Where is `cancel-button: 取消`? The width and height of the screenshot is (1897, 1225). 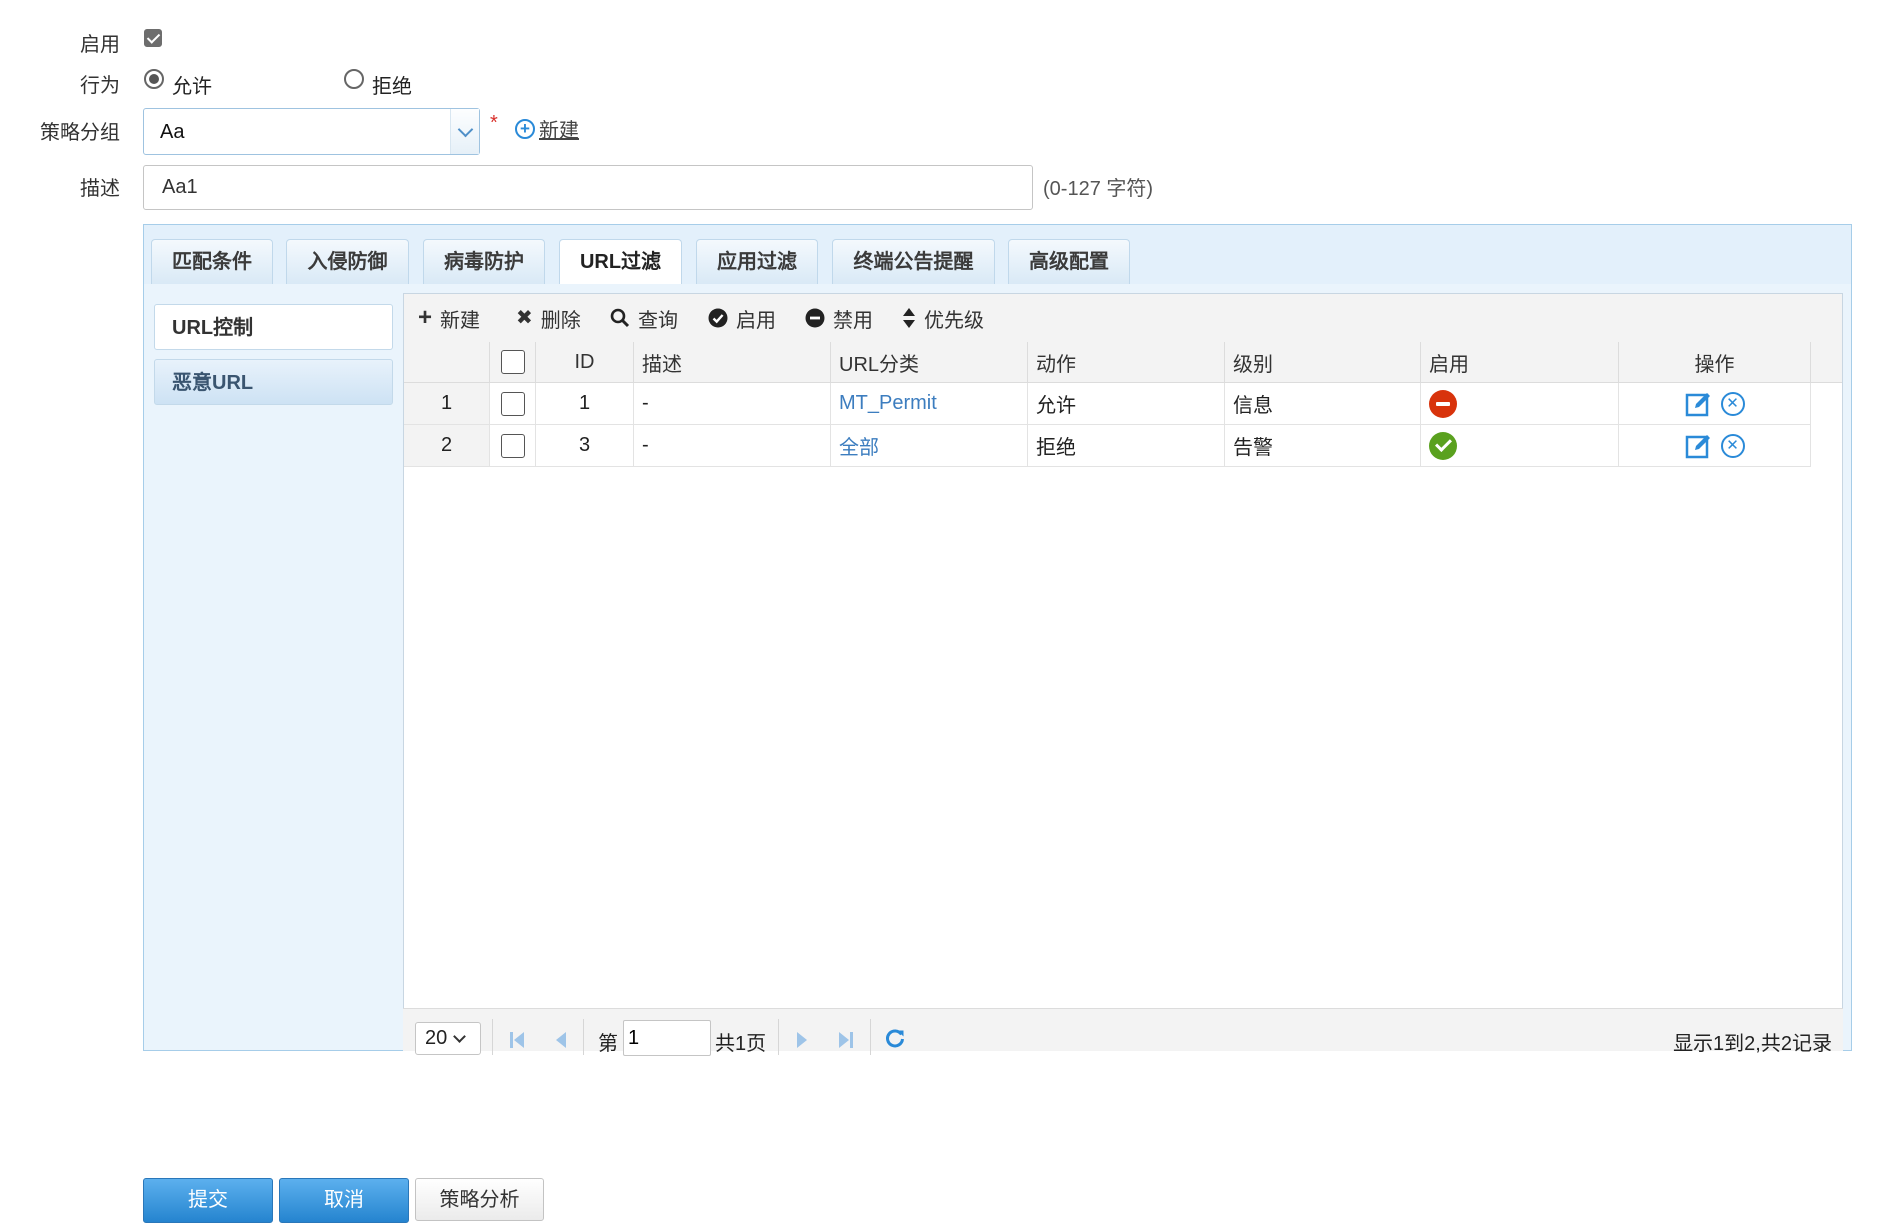 cancel-button: 取消 is located at coordinates (344, 1200).